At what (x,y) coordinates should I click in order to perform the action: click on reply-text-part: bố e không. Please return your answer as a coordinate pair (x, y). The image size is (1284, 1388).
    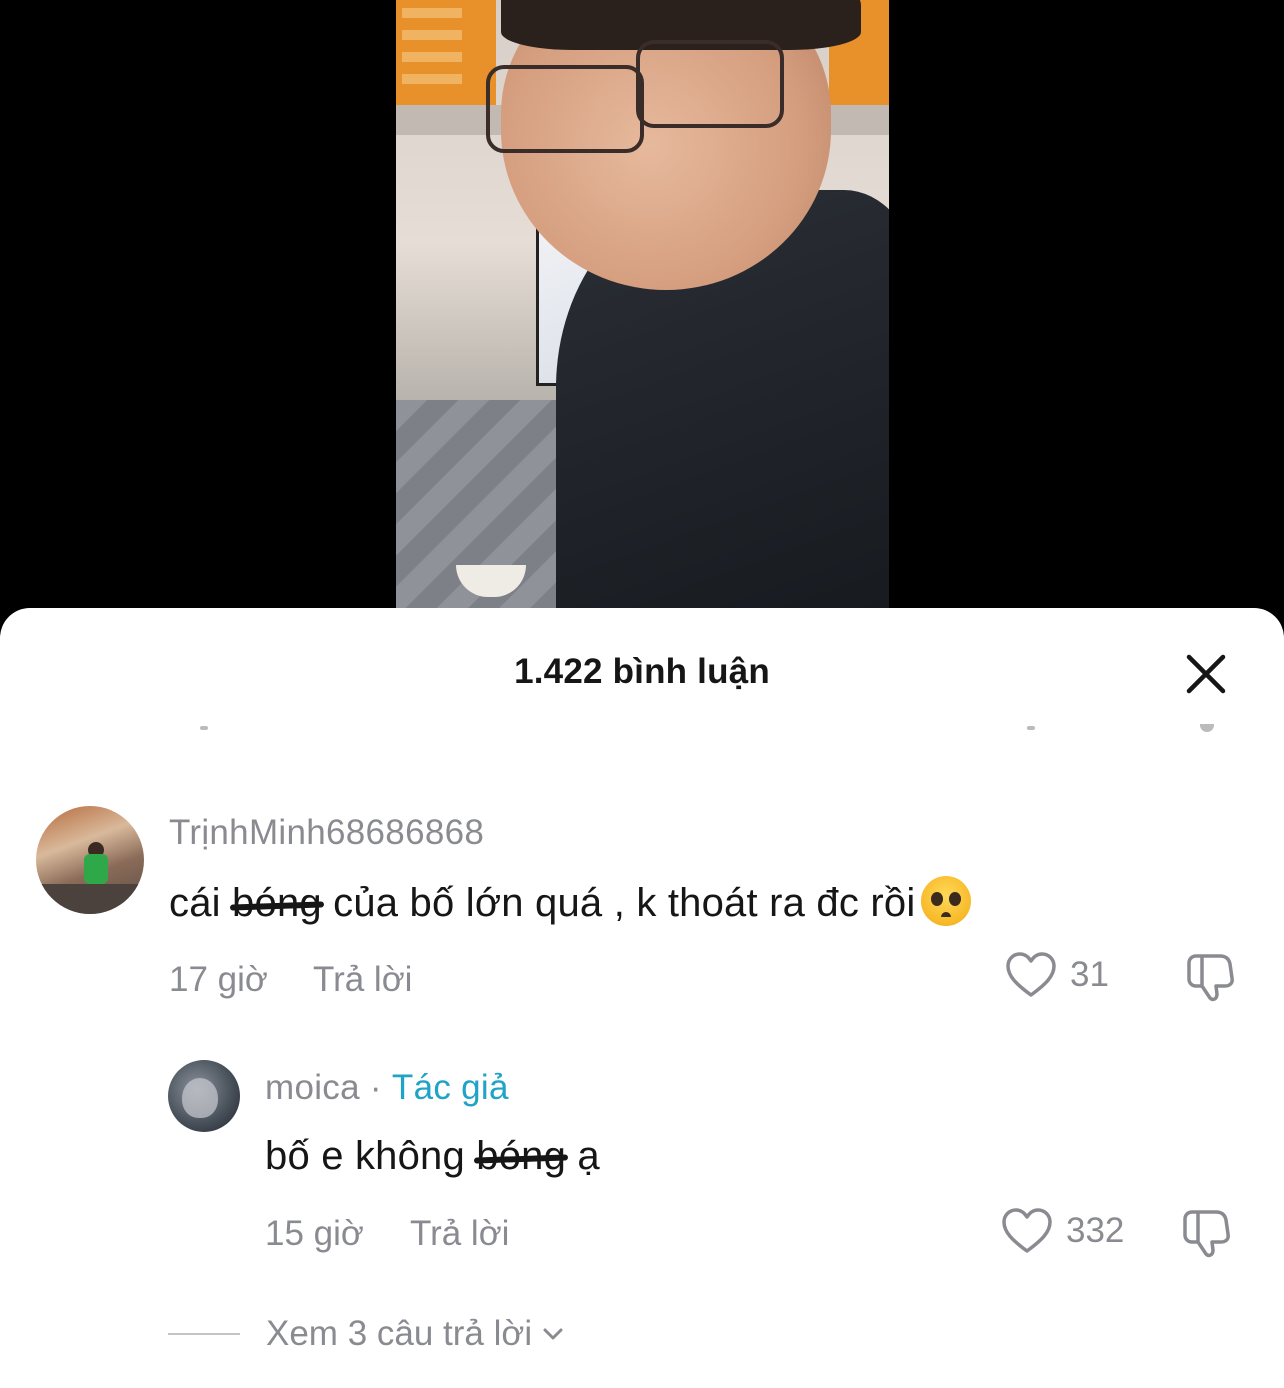
    Looking at the image, I should click on (371, 1156).